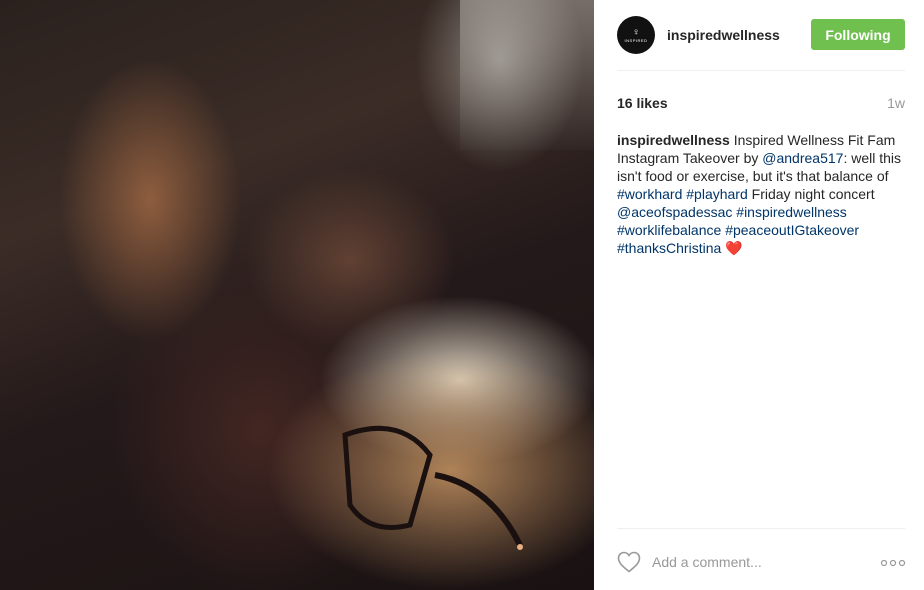 The width and height of the screenshot is (924, 590). What do you see at coordinates (717, 194) in the screenshot?
I see `hashtag-link: #playhard` at bounding box center [717, 194].